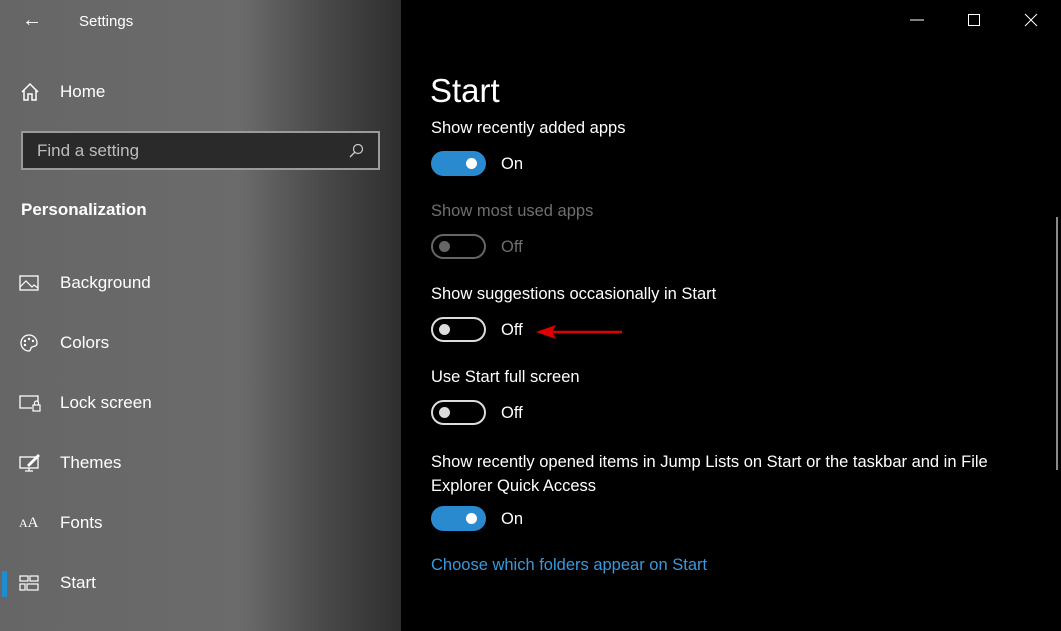 The height and width of the screenshot is (631, 1061). What do you see at coordinates (78, 582) in the screenshot?
I see `sidebar-item-label: Start` at bounding box center [78, 582].